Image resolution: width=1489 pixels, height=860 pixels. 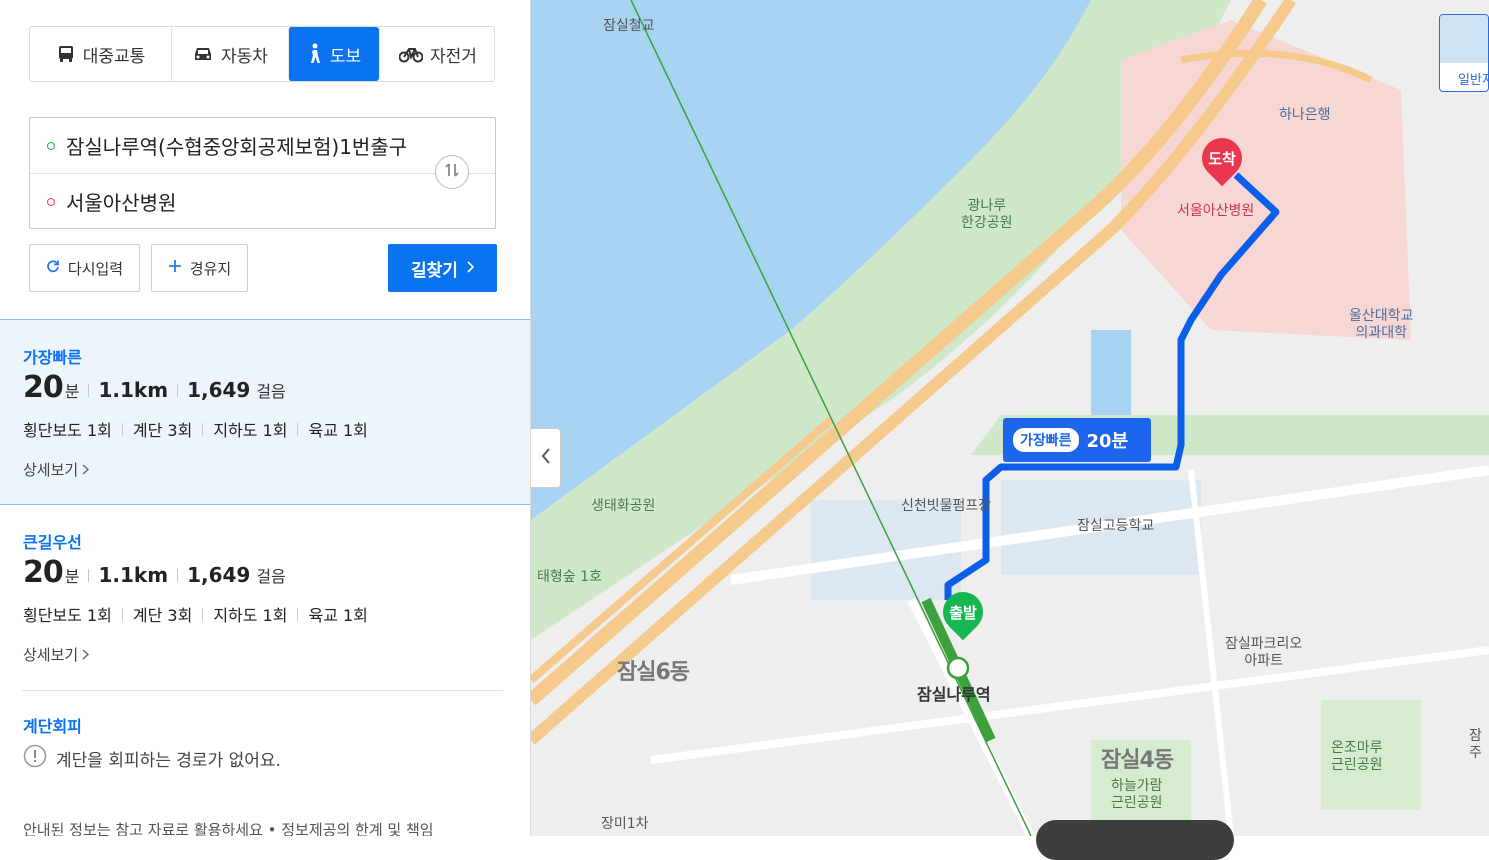 What do you see at coordinates (100, 54) in the screenshot?
I see `tab-transit: 대중교통` at bounding box center [100, 54].